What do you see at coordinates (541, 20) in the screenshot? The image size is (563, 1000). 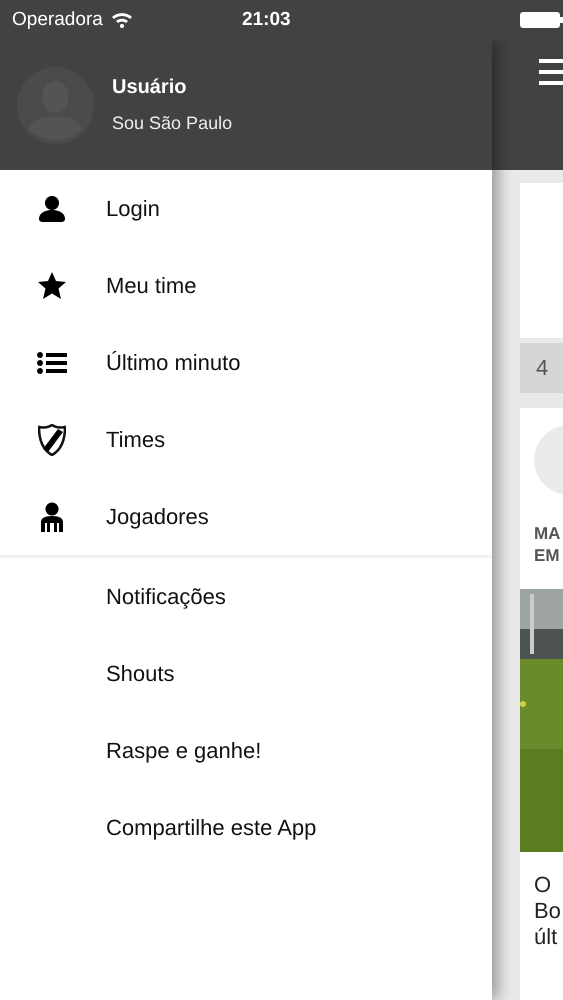 I see `battery-icon` at bounding box center [541, 20].